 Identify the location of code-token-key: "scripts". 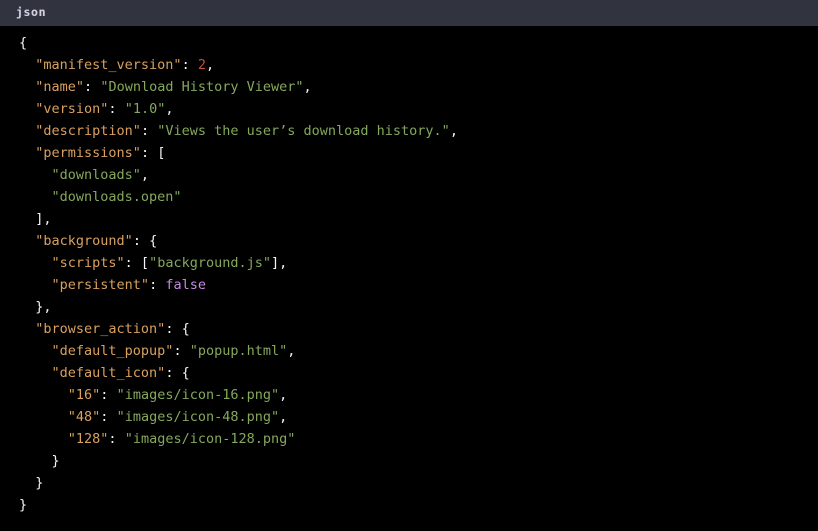
(88, 263).